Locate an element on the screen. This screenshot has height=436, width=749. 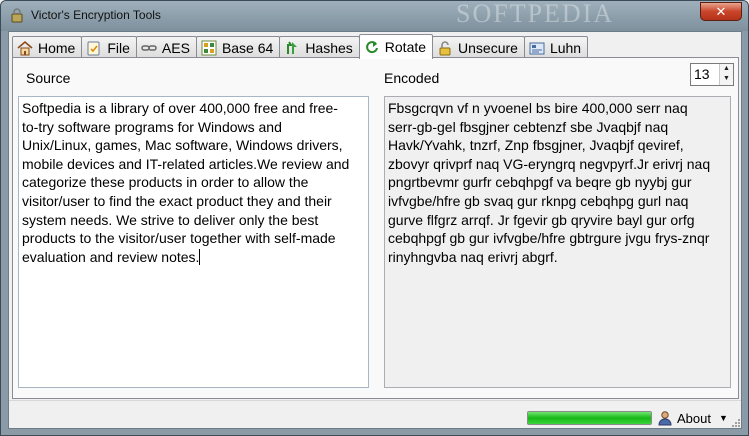
spinner-arrows: ▲ ▼ is located at coordinates (726, 74).